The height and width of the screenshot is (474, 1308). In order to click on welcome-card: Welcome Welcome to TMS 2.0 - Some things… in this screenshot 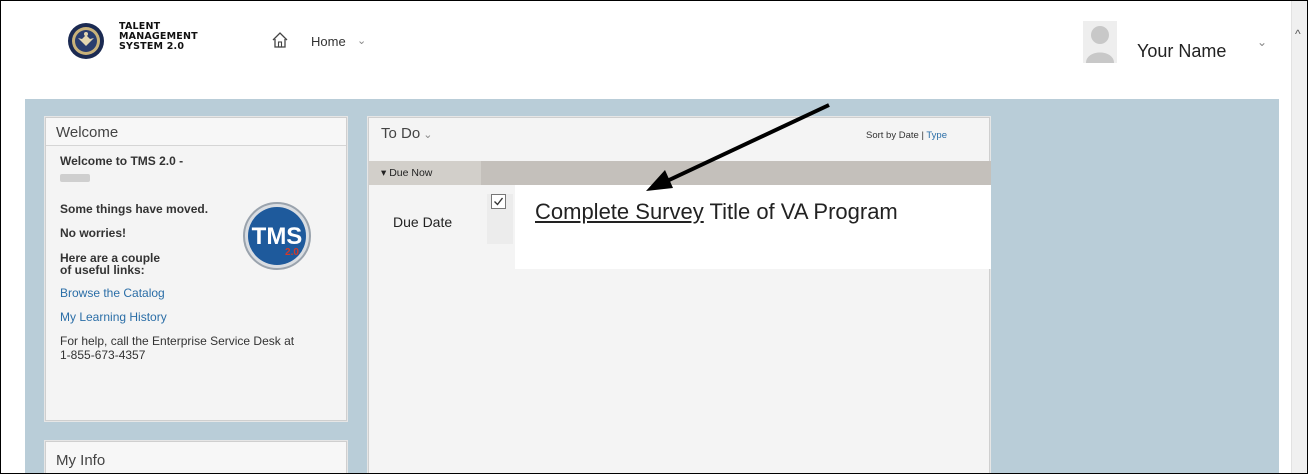, I will do `click(196, 269)`.